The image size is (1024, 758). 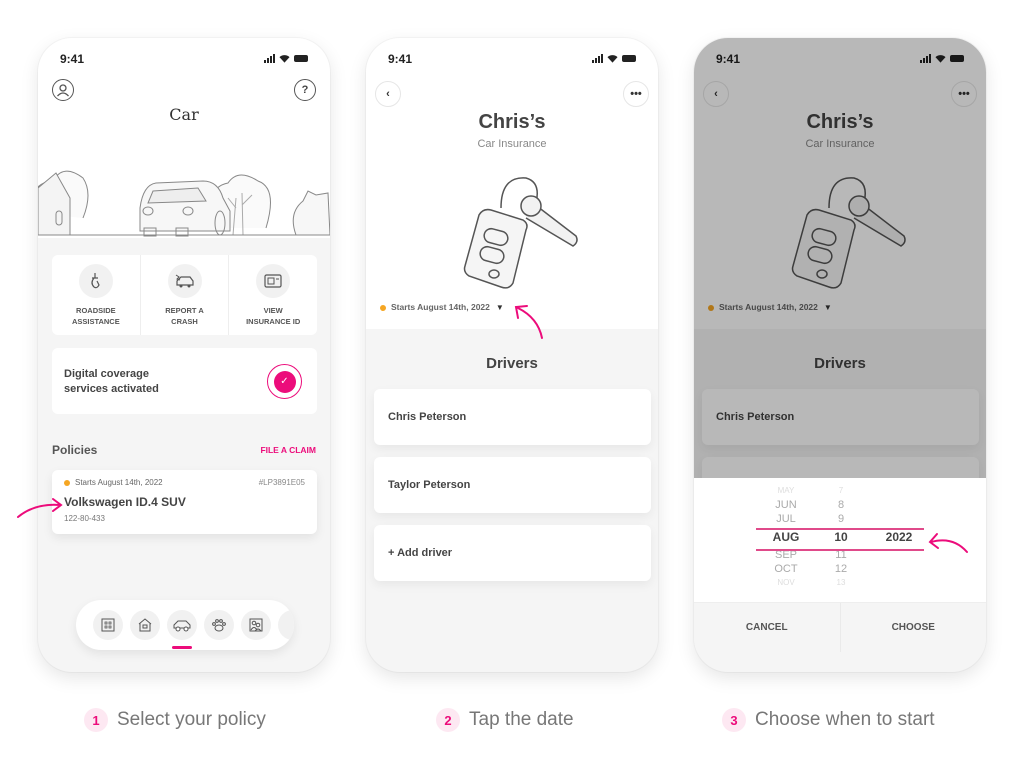 What do you see at coordinates (95, 281) in the screenshot?
I see `roadside-assistance-icon` at bounding box center [95, 281].